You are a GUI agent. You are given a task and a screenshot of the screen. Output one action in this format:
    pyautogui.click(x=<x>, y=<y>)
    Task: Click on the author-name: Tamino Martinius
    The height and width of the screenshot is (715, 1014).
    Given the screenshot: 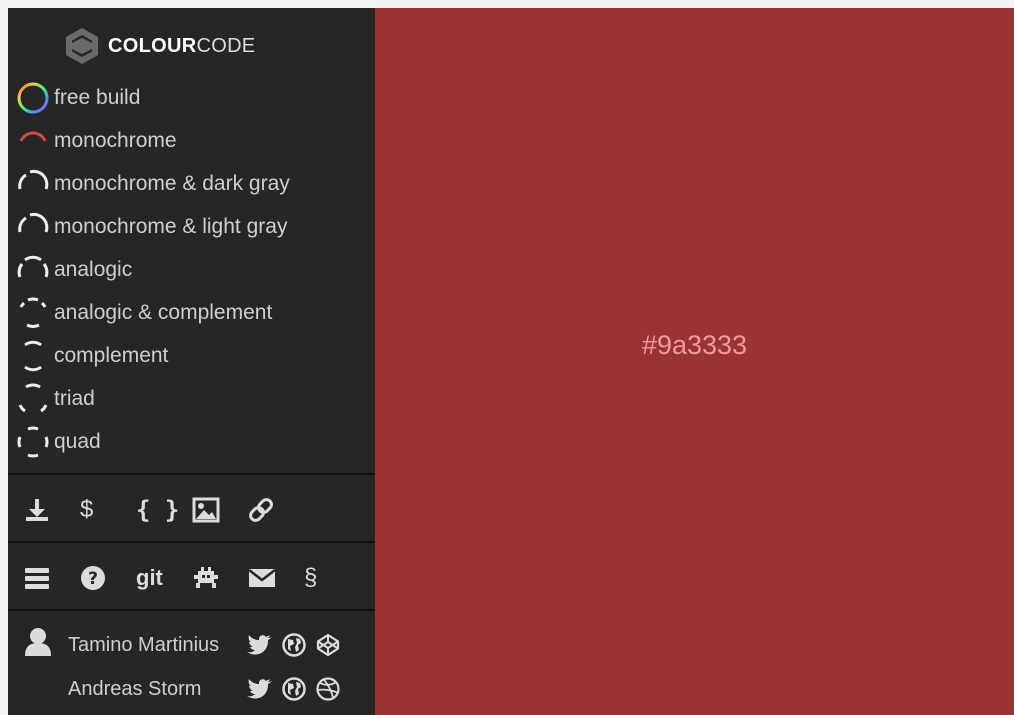 What is the action you would take?
    pyautogui.click(x=143, y=645)
    